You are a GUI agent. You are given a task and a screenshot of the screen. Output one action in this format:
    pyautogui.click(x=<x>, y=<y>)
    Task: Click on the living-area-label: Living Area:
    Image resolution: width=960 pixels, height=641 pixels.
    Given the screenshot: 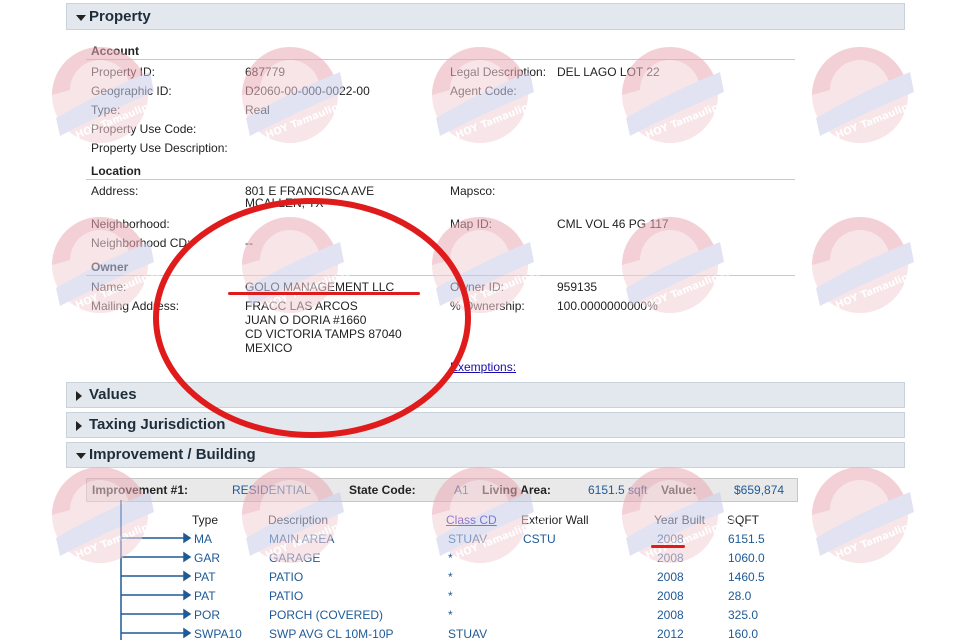 What is the action you would take?
    pyautogui.click(x=516, y=490)
    